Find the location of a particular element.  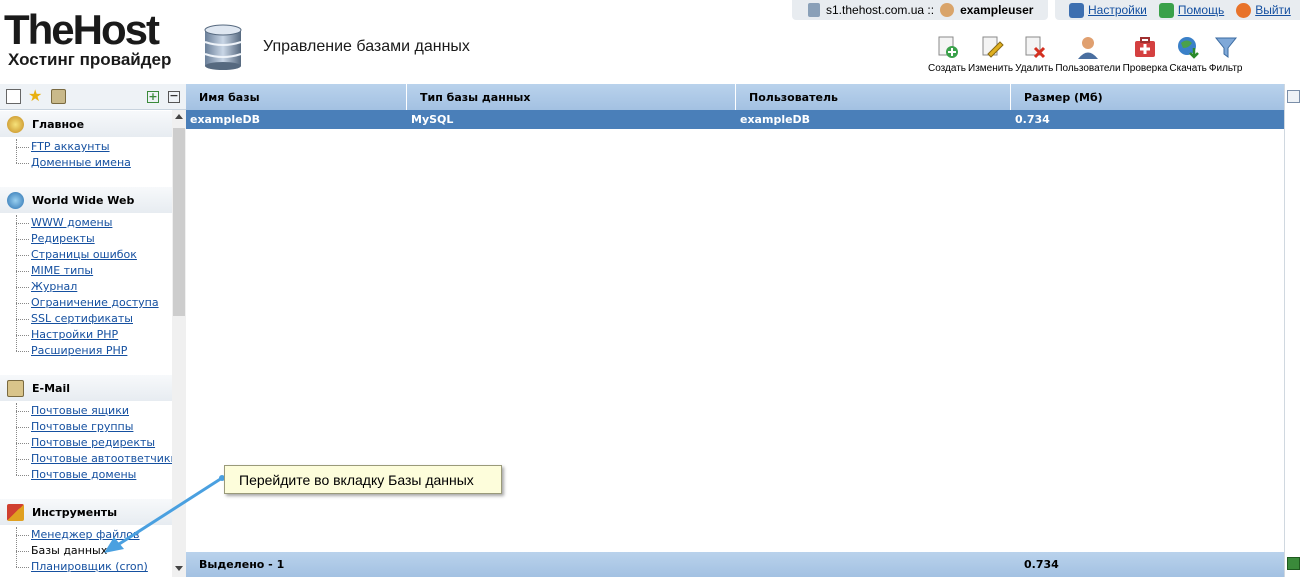

sidebar-item-mime-types: MIME типы is located at coordinates (62, 270).